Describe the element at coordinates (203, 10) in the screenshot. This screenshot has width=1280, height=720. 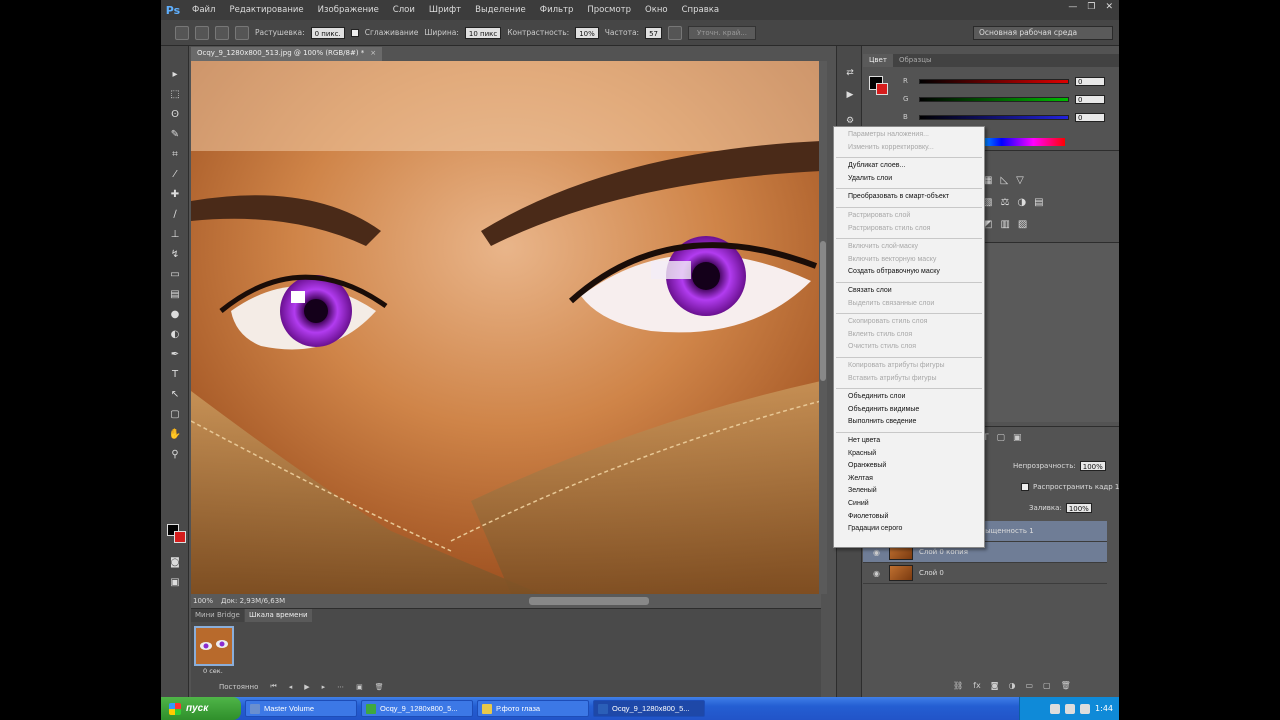
I see `menu-file: Файл` at that location.